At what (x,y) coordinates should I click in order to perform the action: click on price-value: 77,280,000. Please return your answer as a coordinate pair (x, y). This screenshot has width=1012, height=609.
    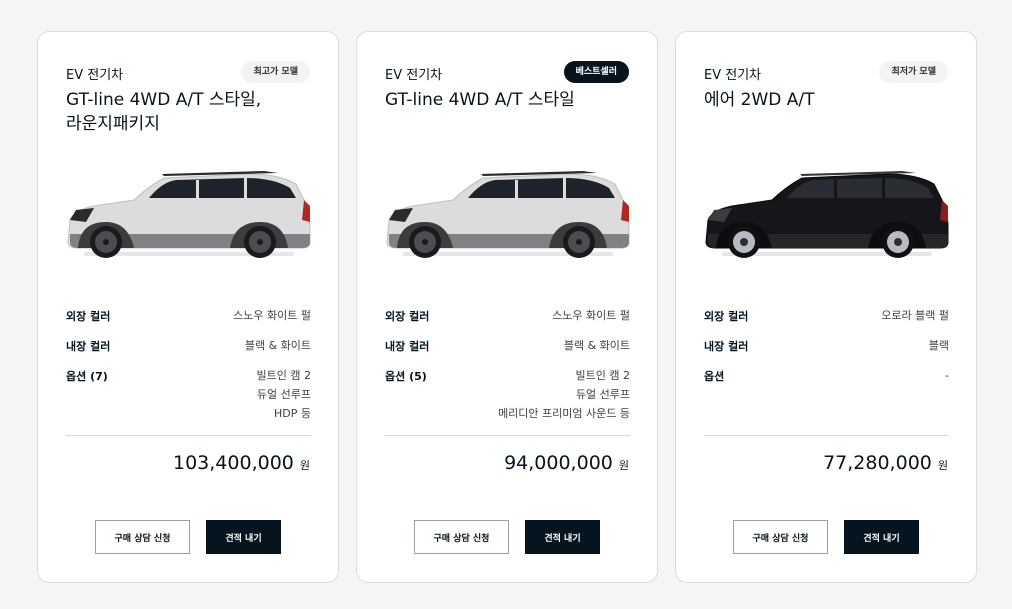
    Looking at the image, I should click on (877, 463).